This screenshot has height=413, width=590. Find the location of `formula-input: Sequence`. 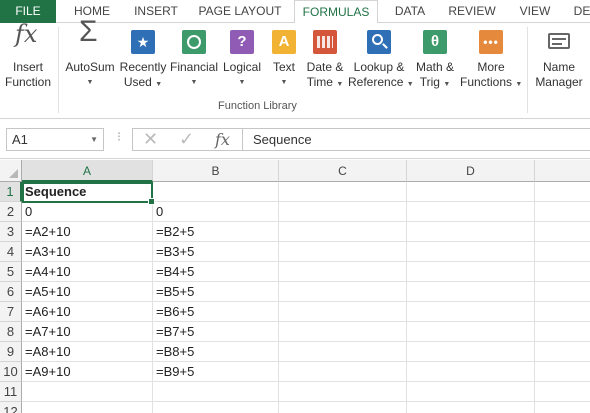

formula-input: Sequence is located at coordinates (416, 139).